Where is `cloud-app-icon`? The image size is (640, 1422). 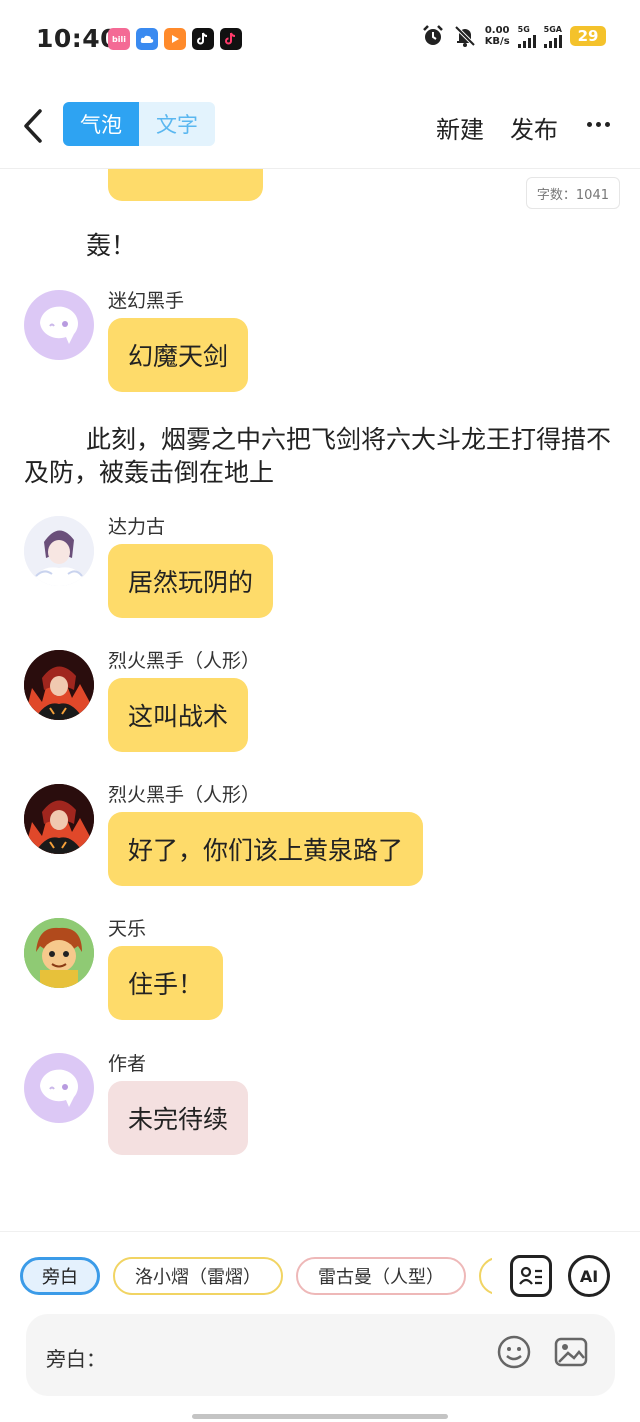 cloud-app-icon is located at coordinates (147, 39).